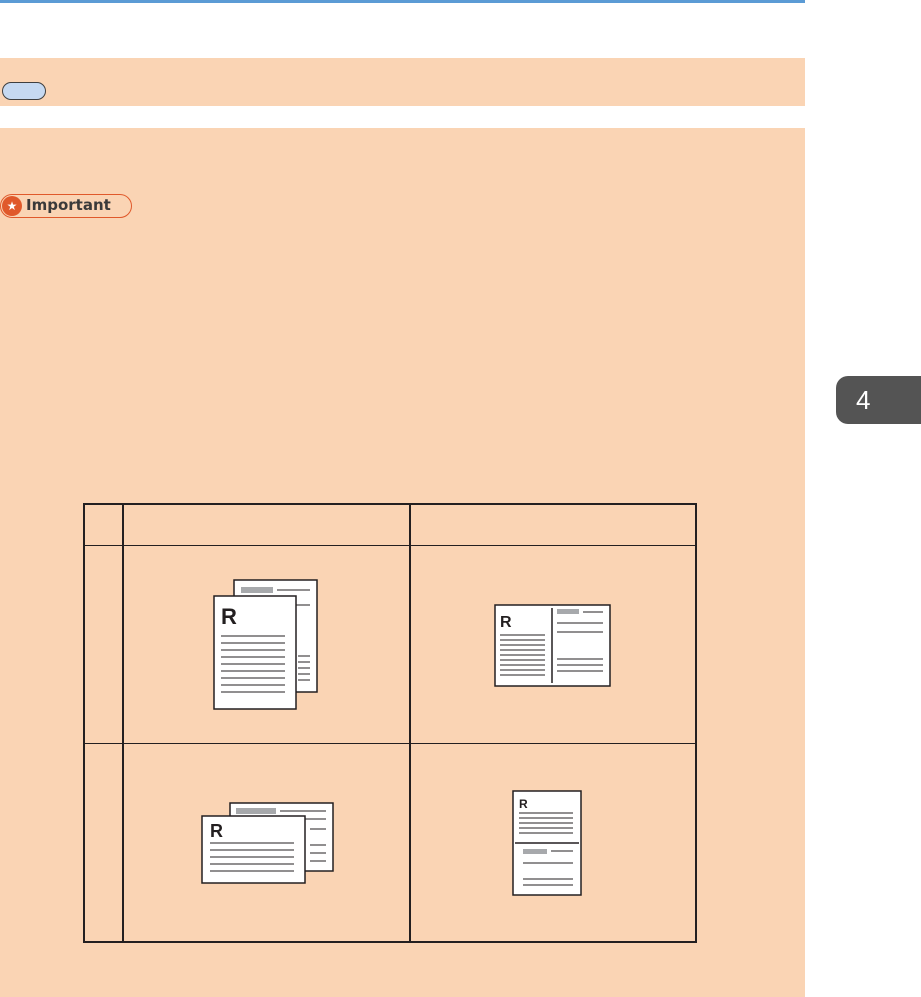 This screenshot has height=997, width=921. What do you see at coordinates (390, 545) in the screenshot?
I see `header-divider` at bounding box center [390, 545].